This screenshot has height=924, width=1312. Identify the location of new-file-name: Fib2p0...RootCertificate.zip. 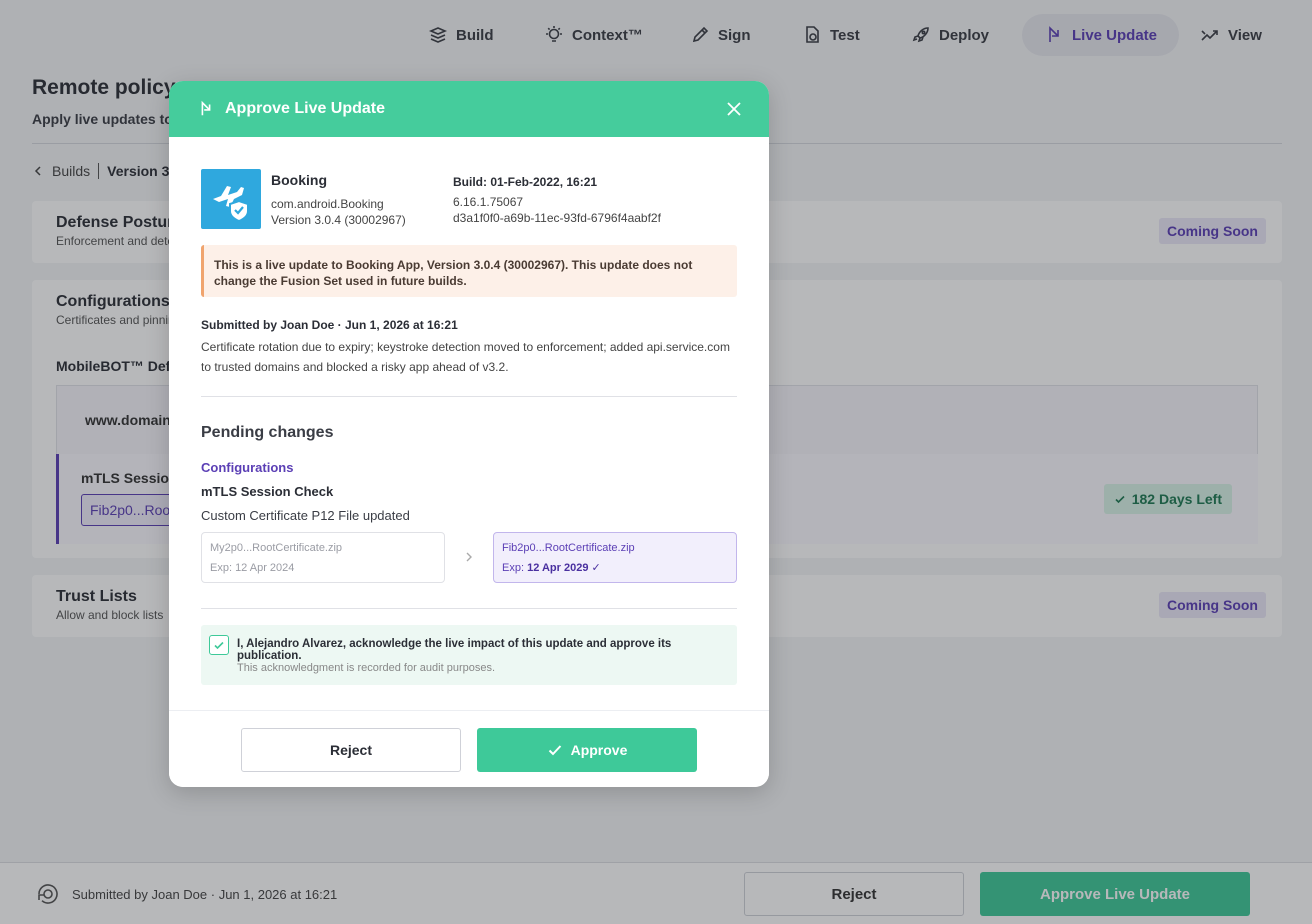
(568, 548).